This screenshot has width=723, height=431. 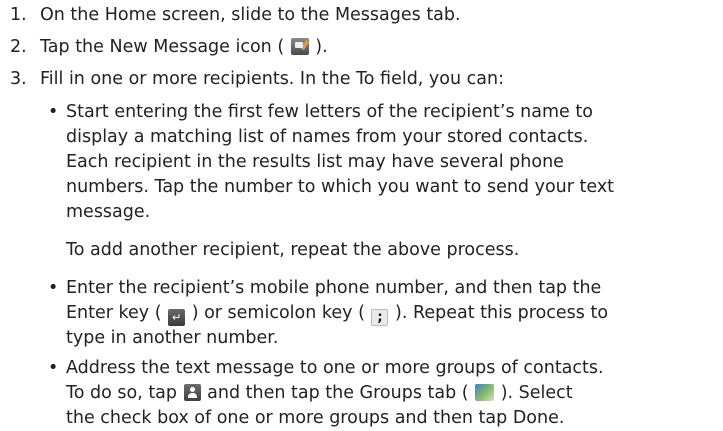 I want to click on step-bold-term: New Message, so click(x=169, y=47).